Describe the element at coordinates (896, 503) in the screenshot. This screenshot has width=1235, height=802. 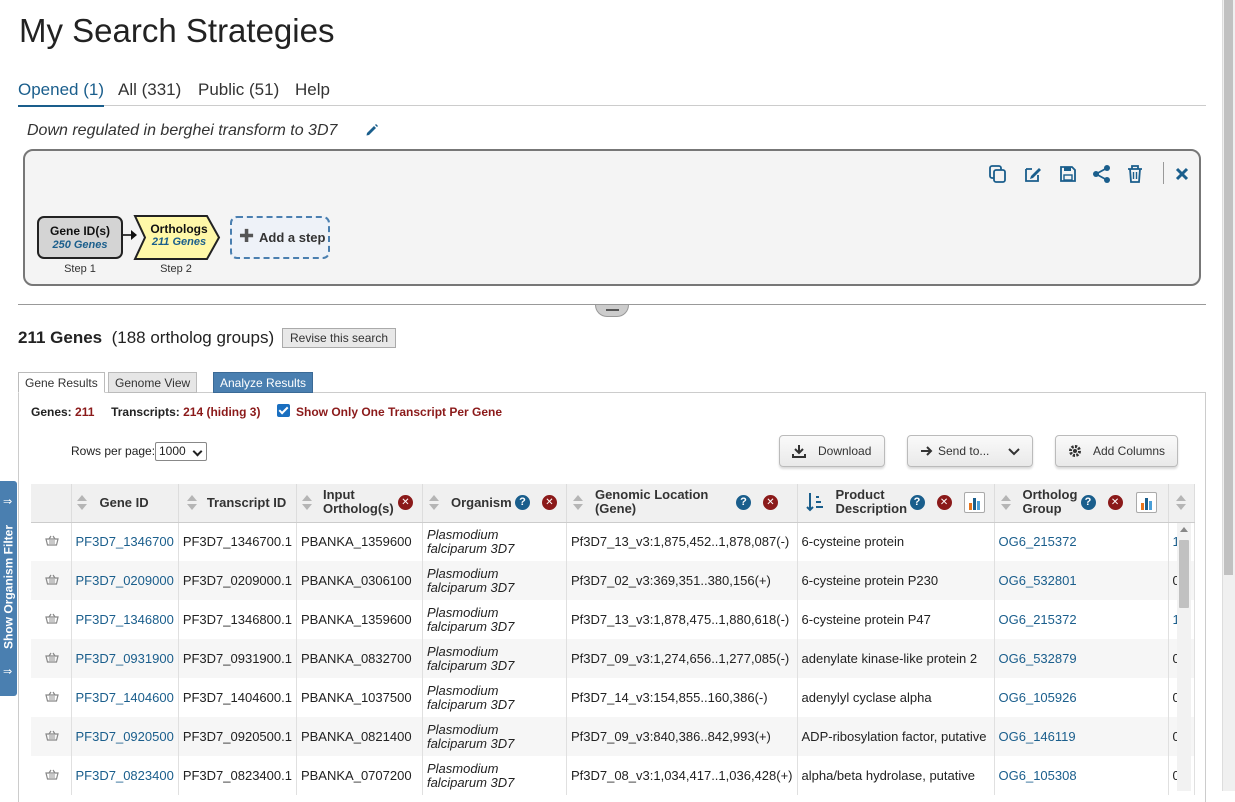
I see `column-header-product-description: Product Description ? ✕` at that location.